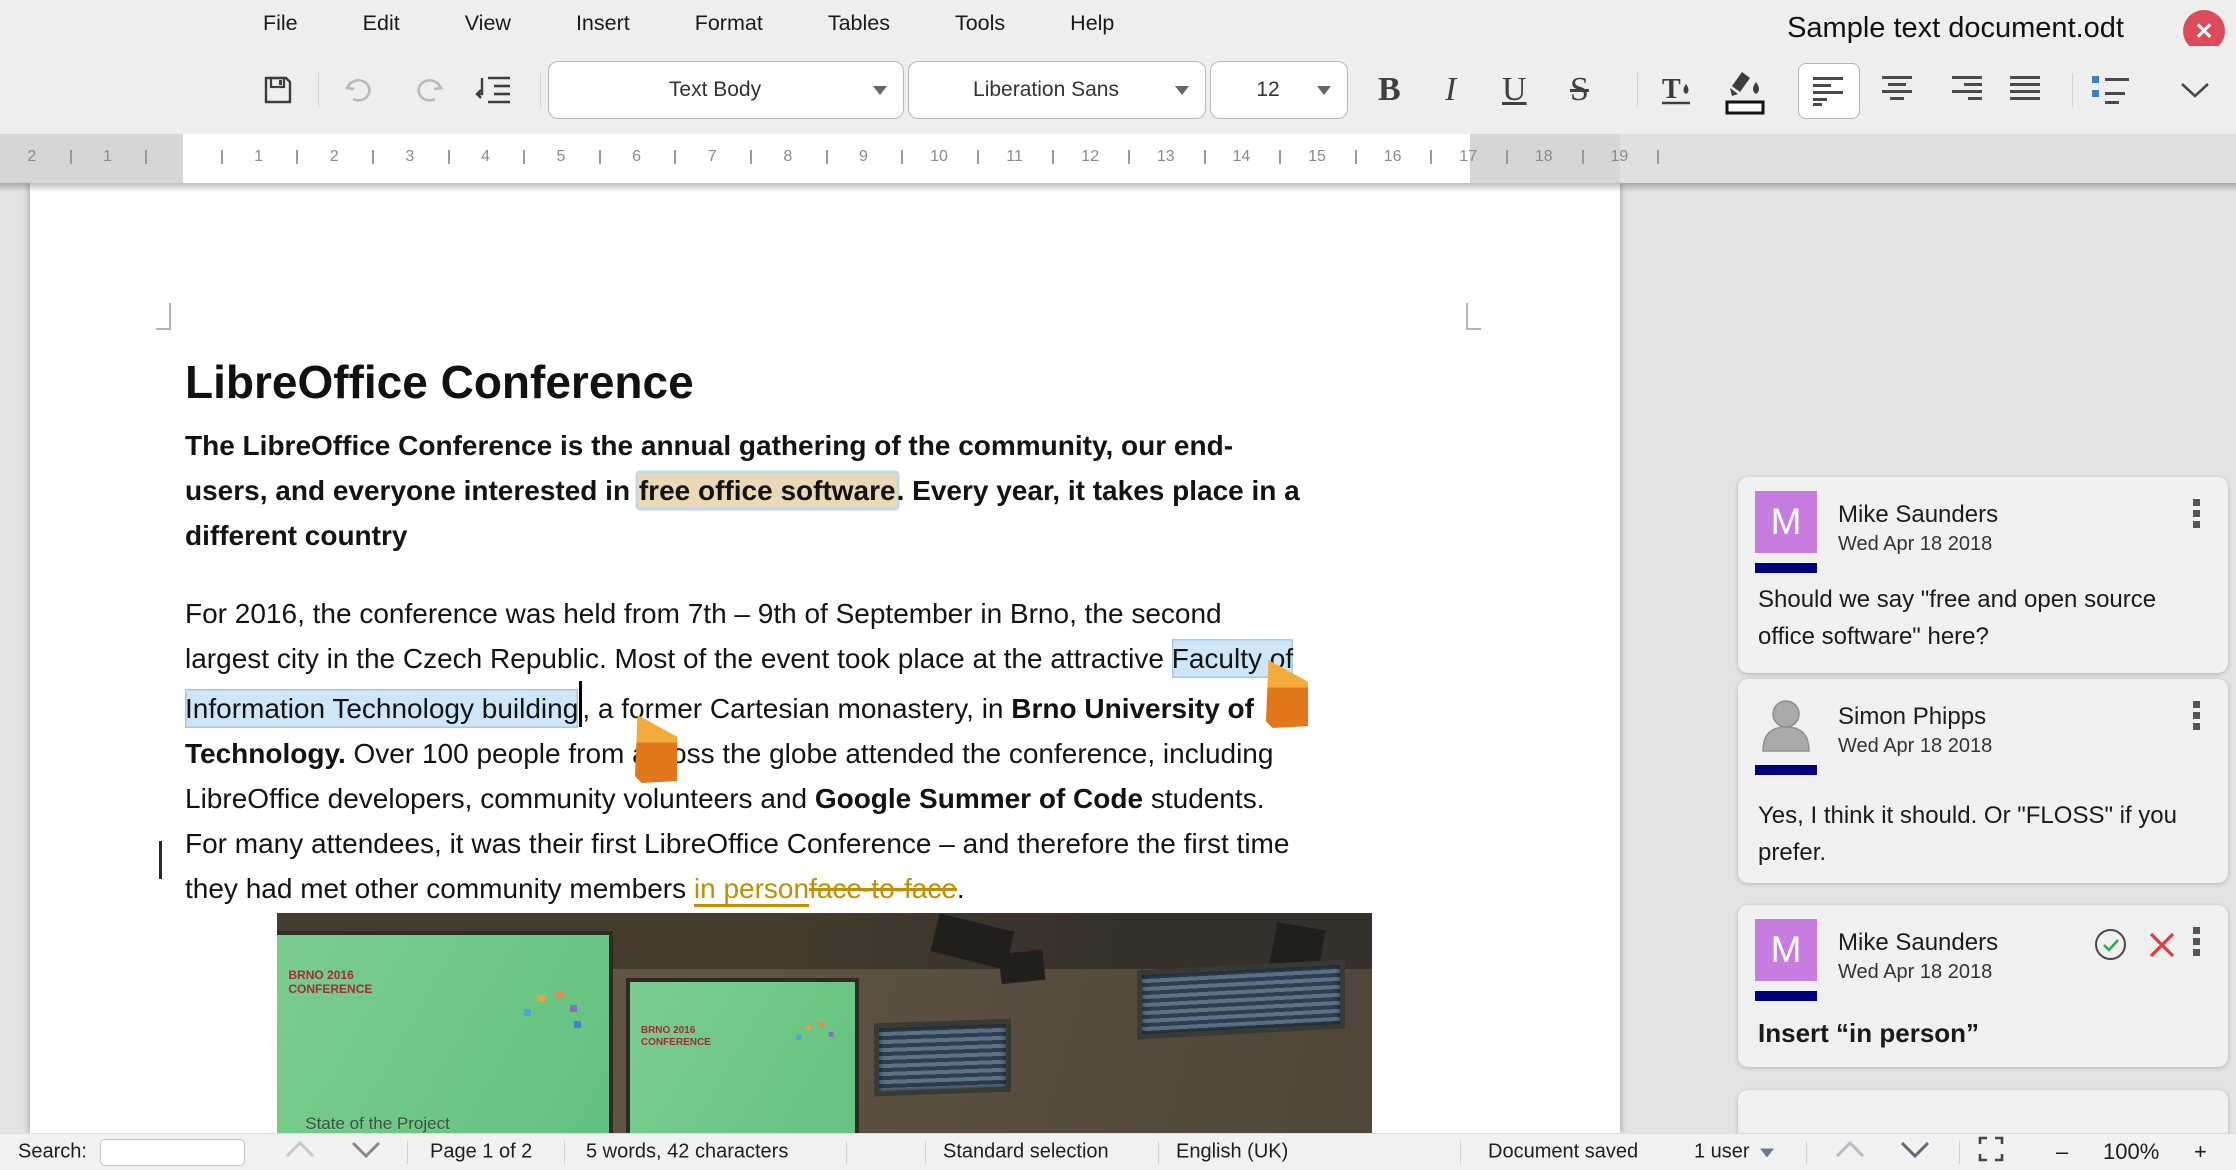 The image size is (2236, 1170). Describe the element at coordinates (1563, 1151) in the screenshot. I see `save-status: Document saved` at that location.